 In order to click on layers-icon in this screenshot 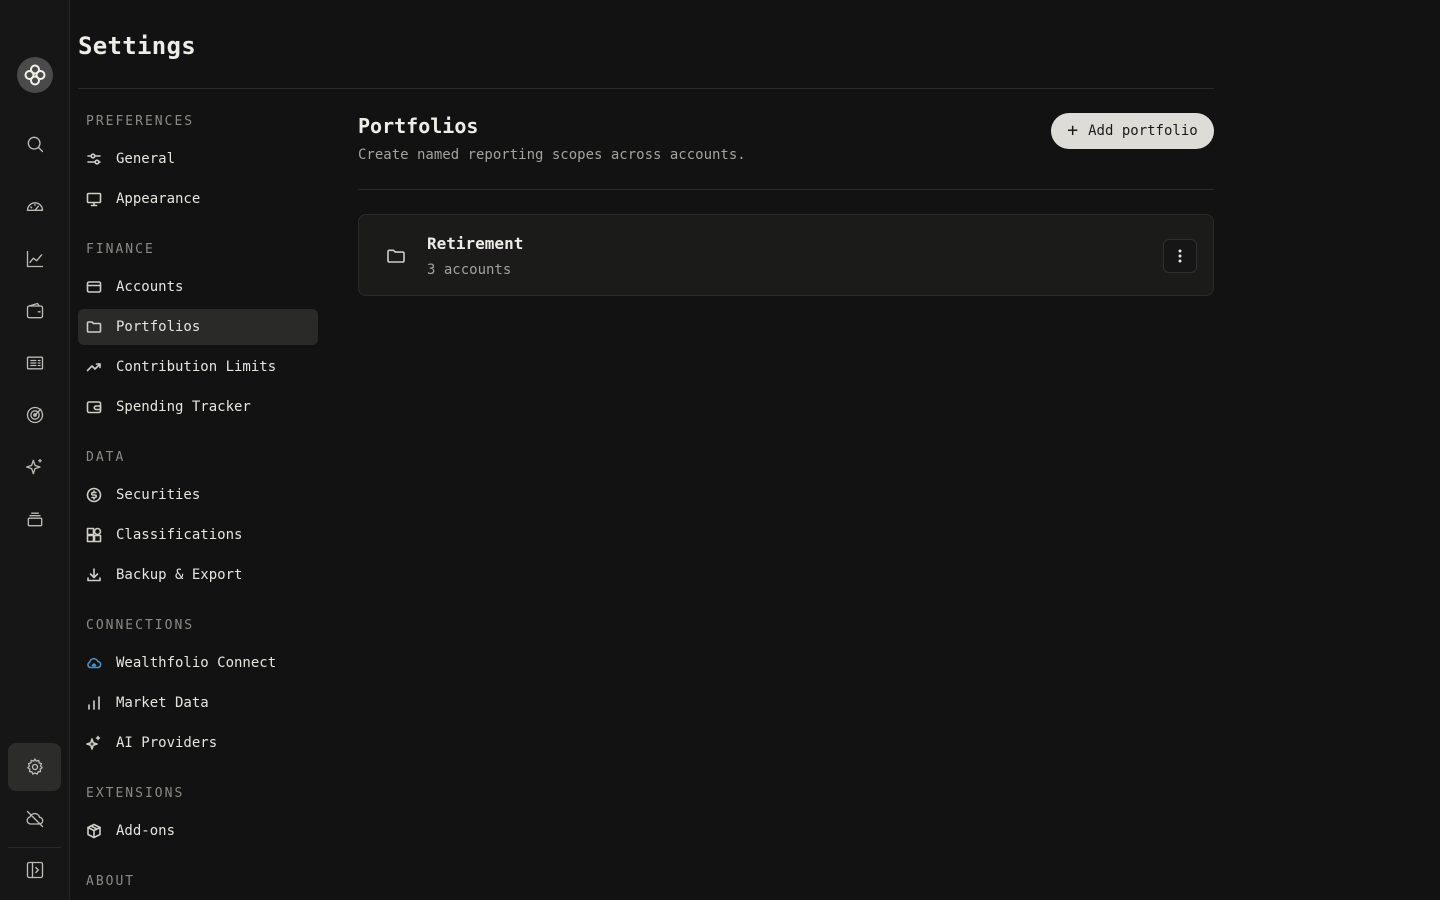, I will do `click(34, 519)`.